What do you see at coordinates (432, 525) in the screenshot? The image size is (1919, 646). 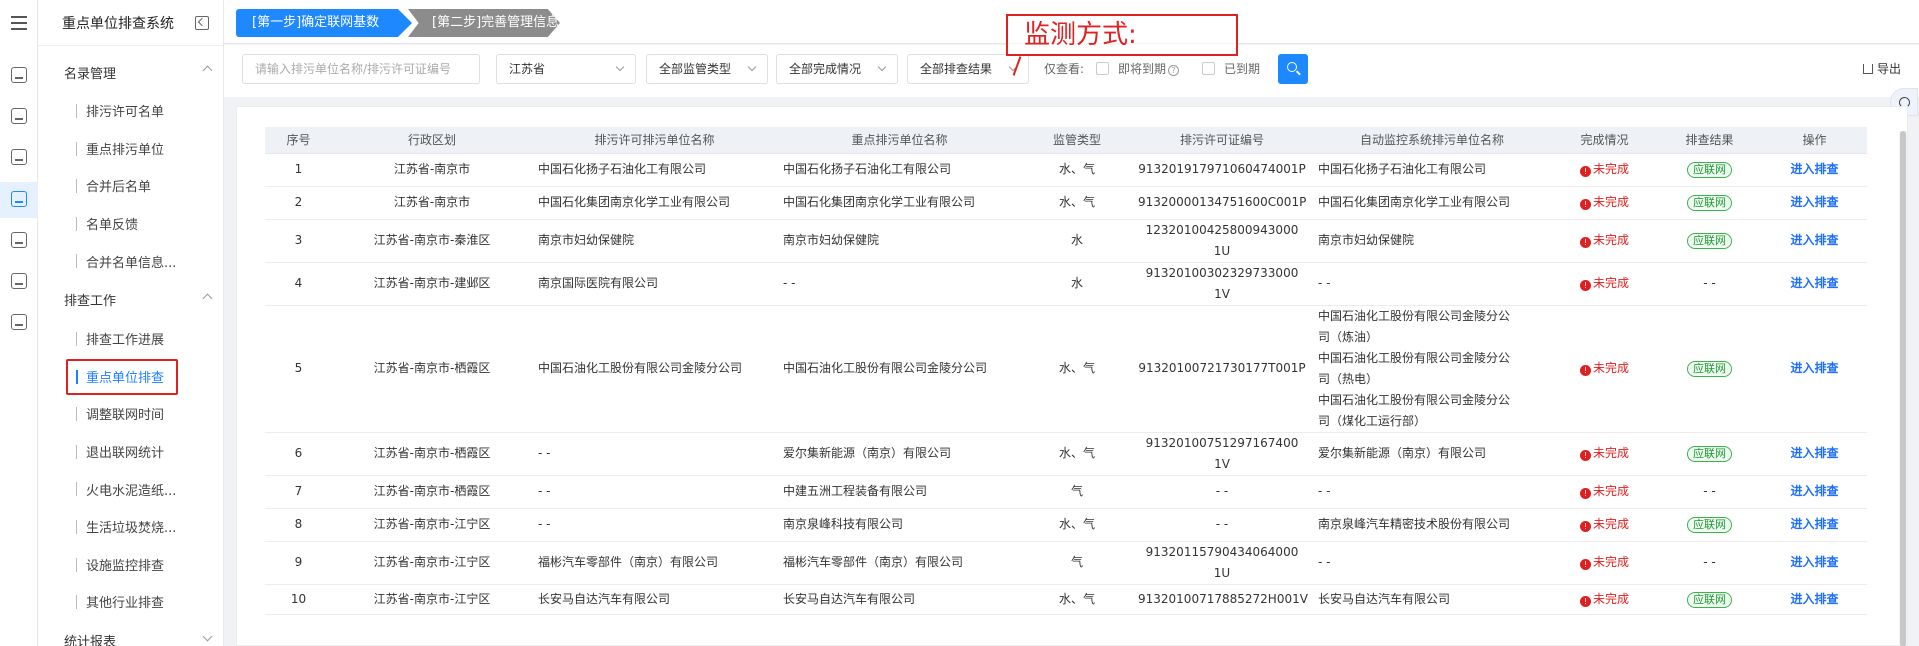 I see `cell-region: 江苏省-南京市-江宁区` at bounding box center [432, 525].